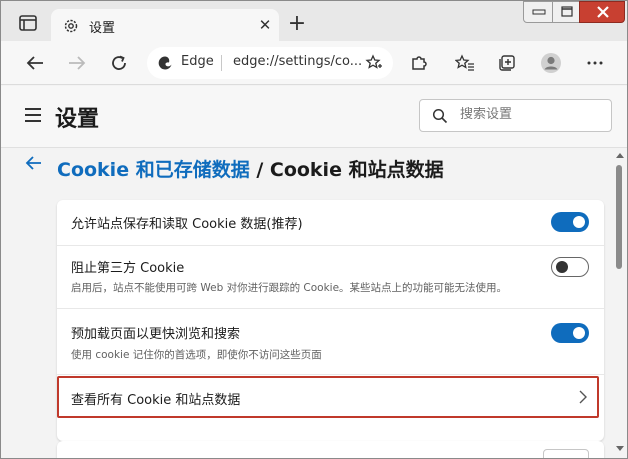  What do you see at coordinates (102, 28) in the screenshot?
I see `tab-title: 设置` at bounding box center [102, 28].